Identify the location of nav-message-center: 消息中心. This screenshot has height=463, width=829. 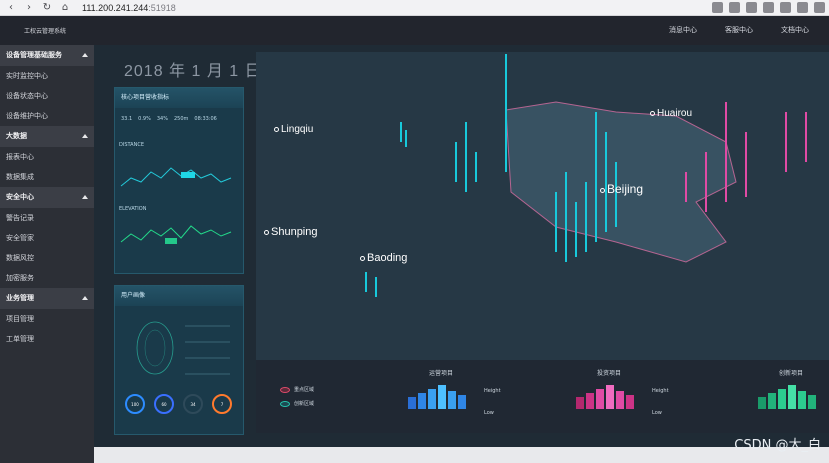
(683, 30).